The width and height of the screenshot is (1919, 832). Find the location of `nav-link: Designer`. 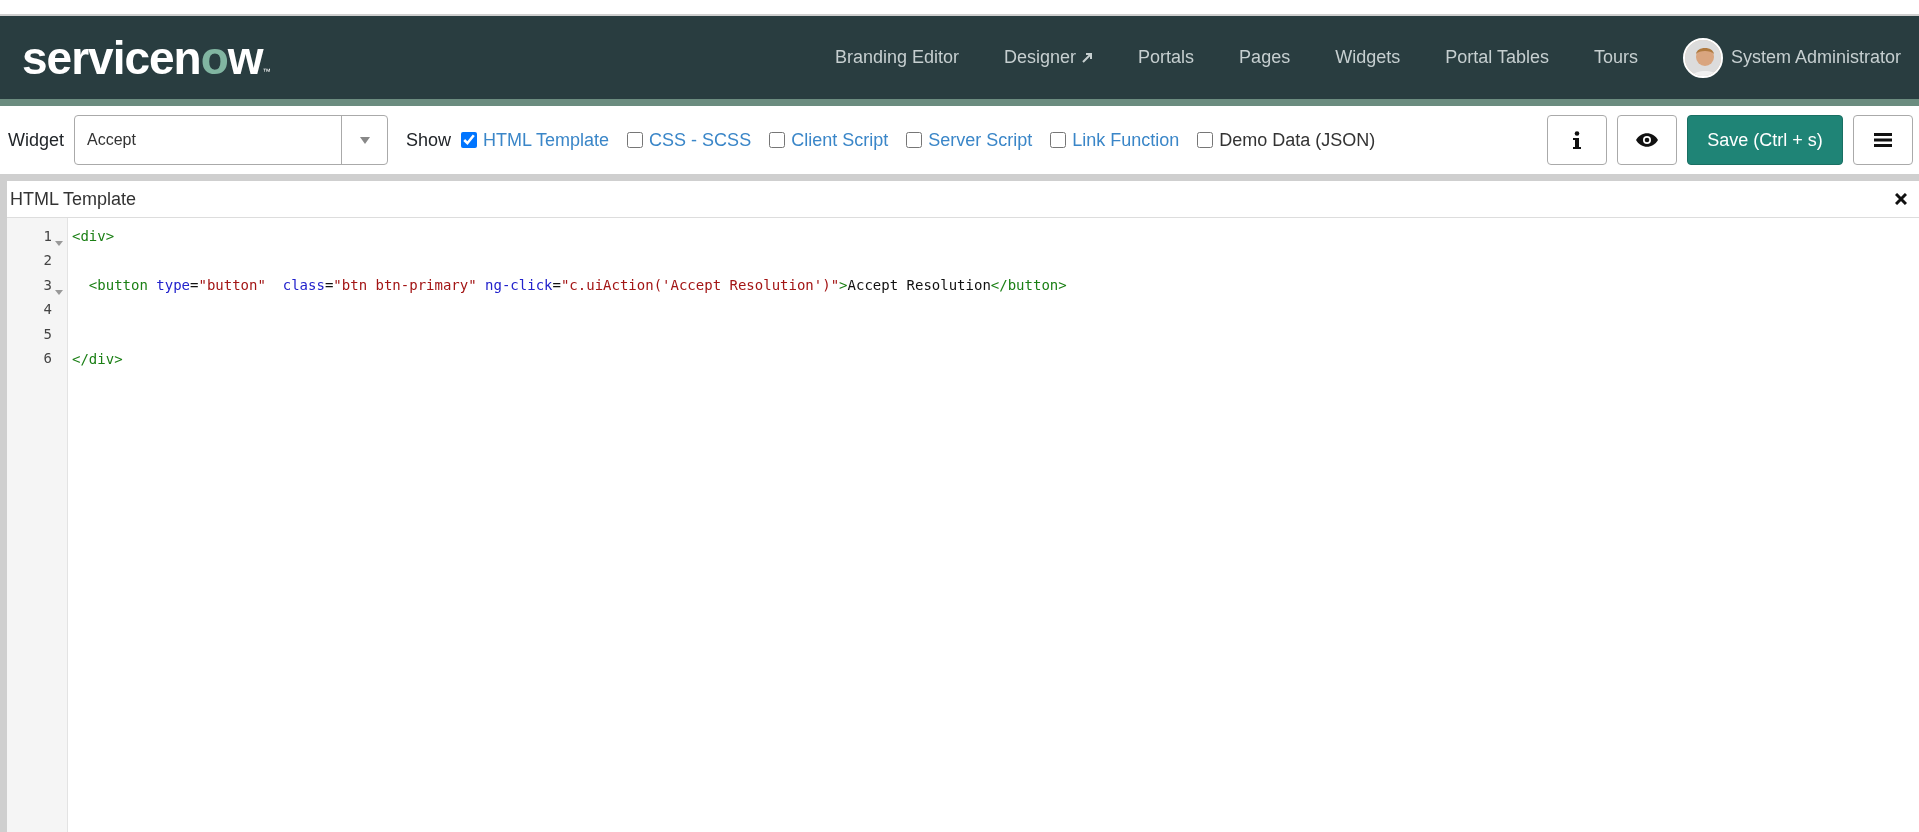

nav-link: Designer is located at coordinates (1049, 57).